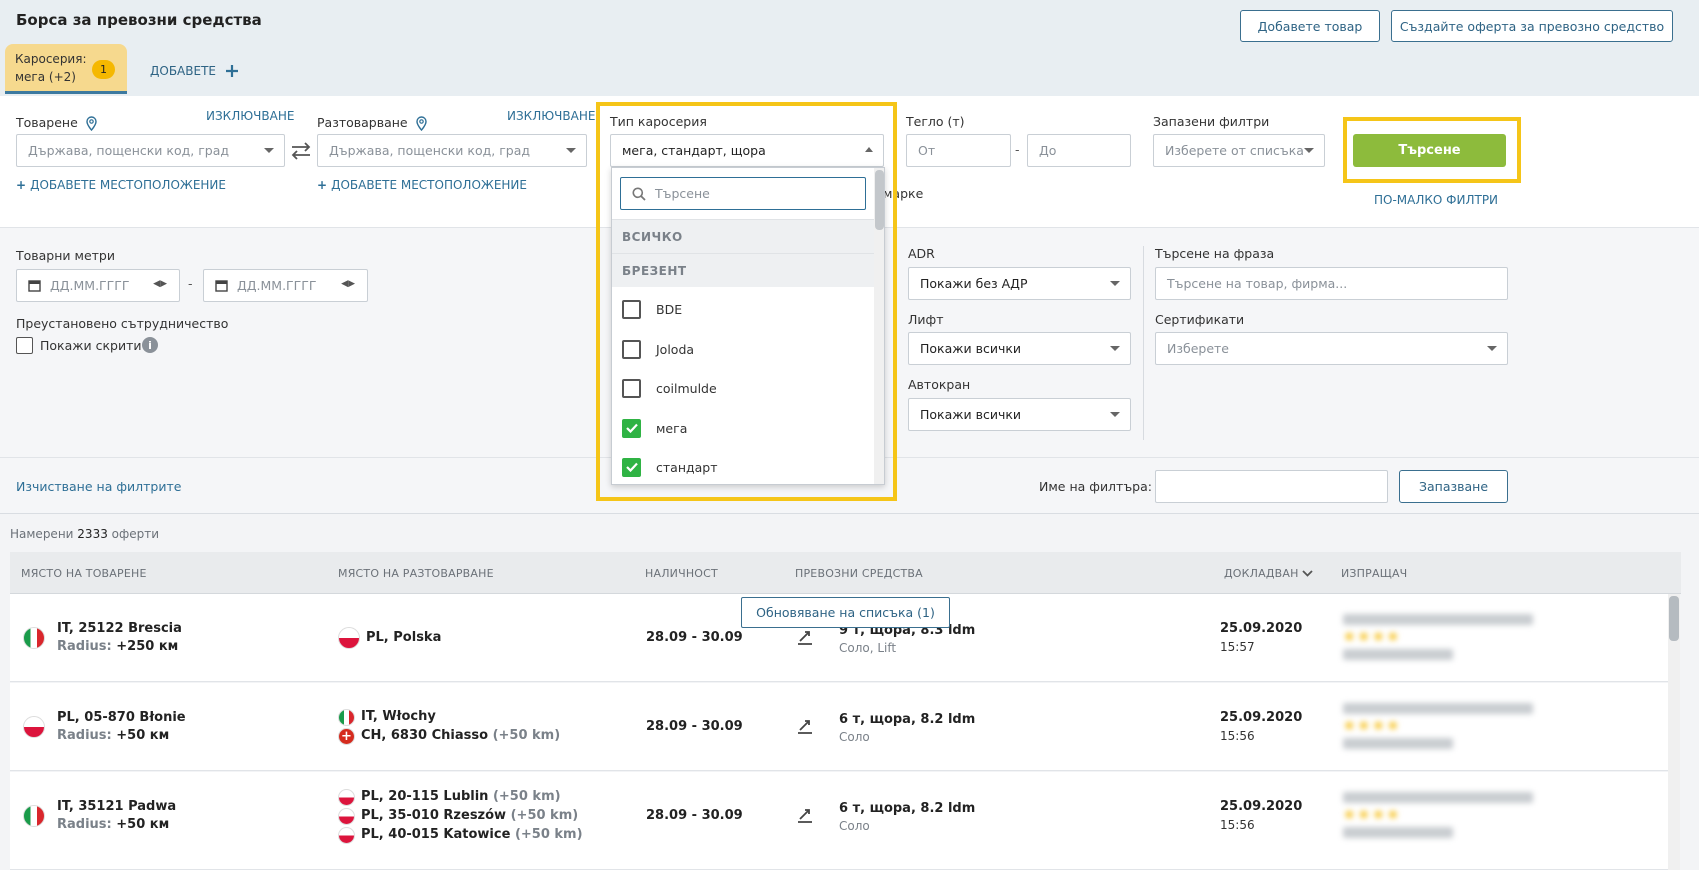 Image resolution: width=1699 pixels, height=870 pixels. I want to click on dropdown-scrollbar-thumb, so click(879, 200).